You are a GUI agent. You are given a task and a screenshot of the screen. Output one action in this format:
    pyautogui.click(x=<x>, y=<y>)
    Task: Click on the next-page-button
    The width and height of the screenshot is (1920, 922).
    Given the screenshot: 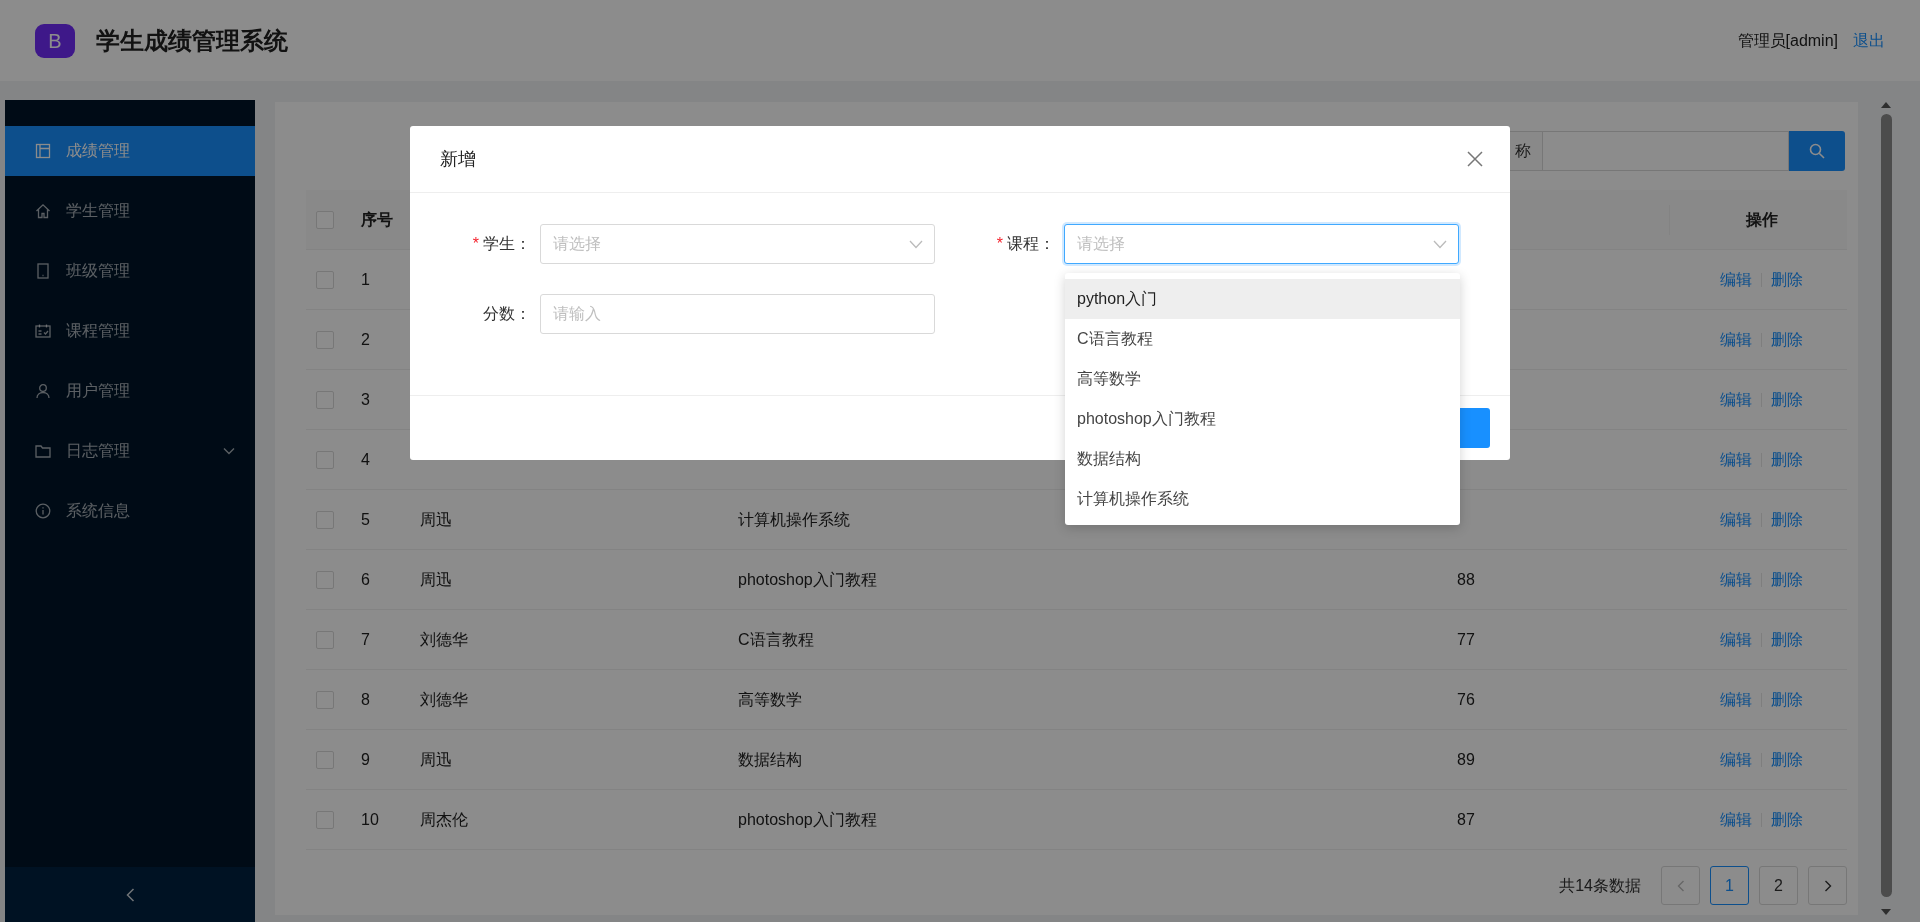 What is the action you would take?
    pyautogui.click(x=1827, y=885)
    